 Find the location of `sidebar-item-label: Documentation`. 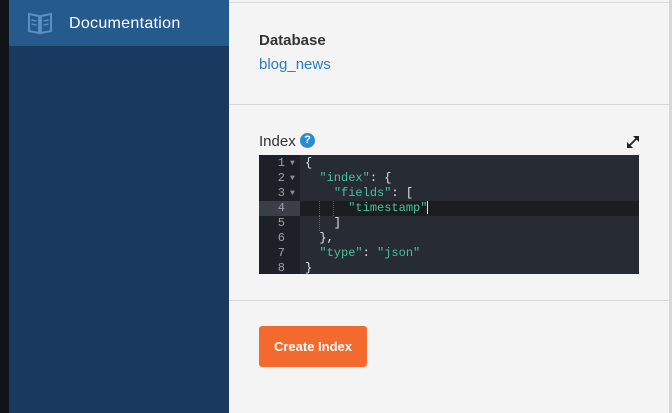

sidebar-item-label: Documentation is located at coordinates (125, 23).